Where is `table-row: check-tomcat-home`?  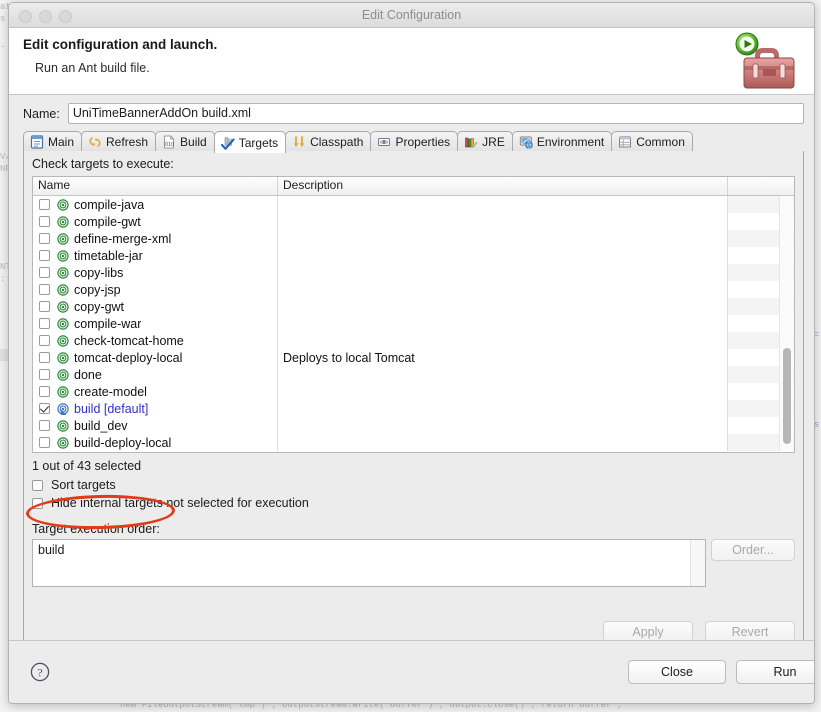
table-row: check-tomcat-home is located at coordinates (413, 340).